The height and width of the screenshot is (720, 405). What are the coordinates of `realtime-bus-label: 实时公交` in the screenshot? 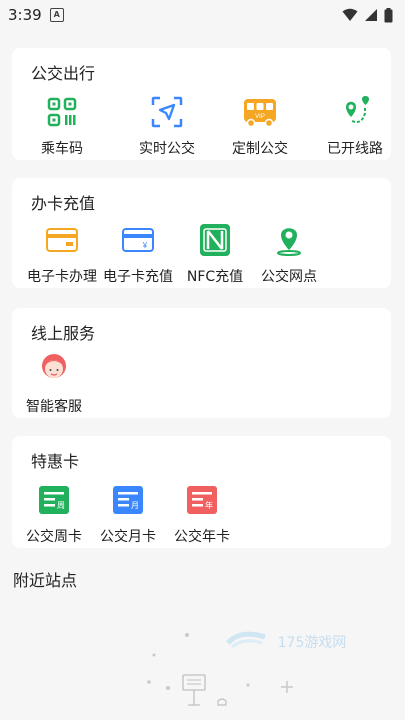 It's located at (167, 149).